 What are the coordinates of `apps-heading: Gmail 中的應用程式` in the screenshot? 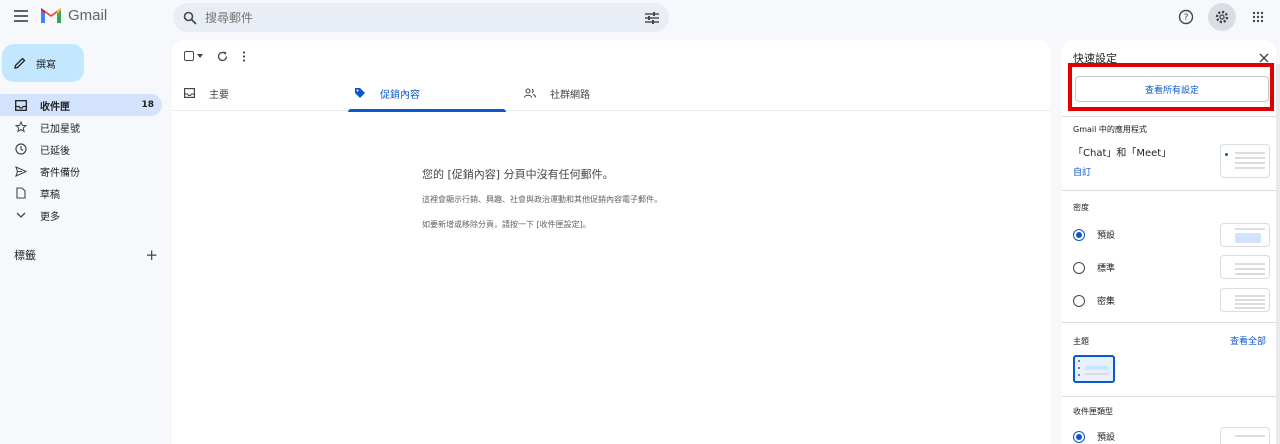 It's located at (1110, 129).